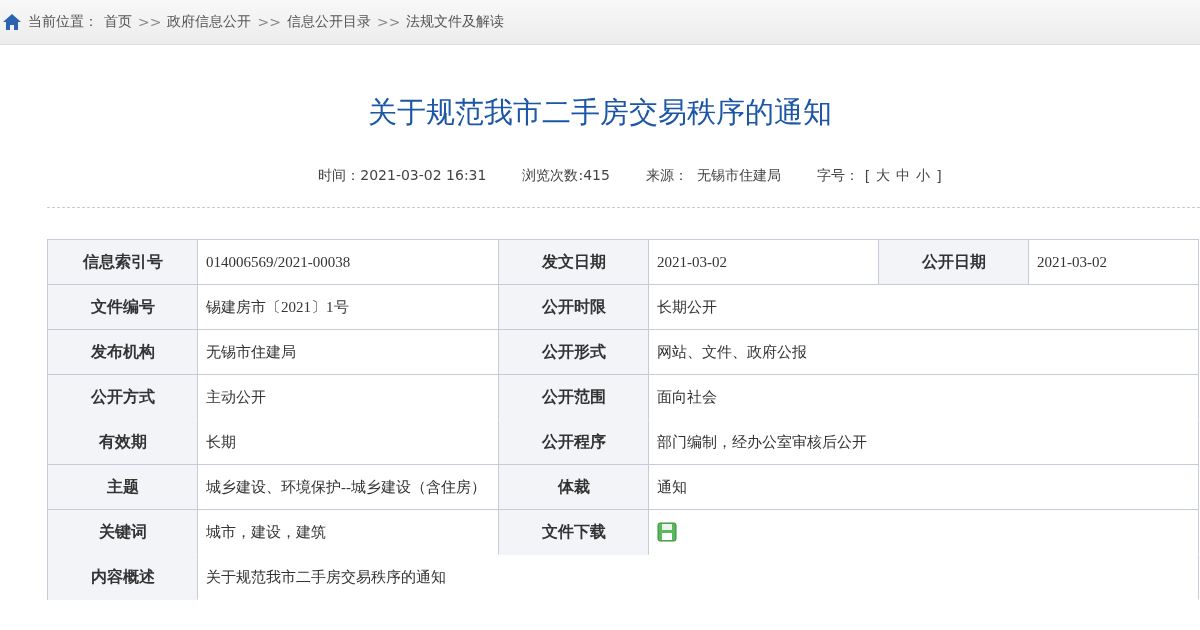  I want to click on article-title: 关于规范我市二手房交易秩序的通知, so click(600, 112).